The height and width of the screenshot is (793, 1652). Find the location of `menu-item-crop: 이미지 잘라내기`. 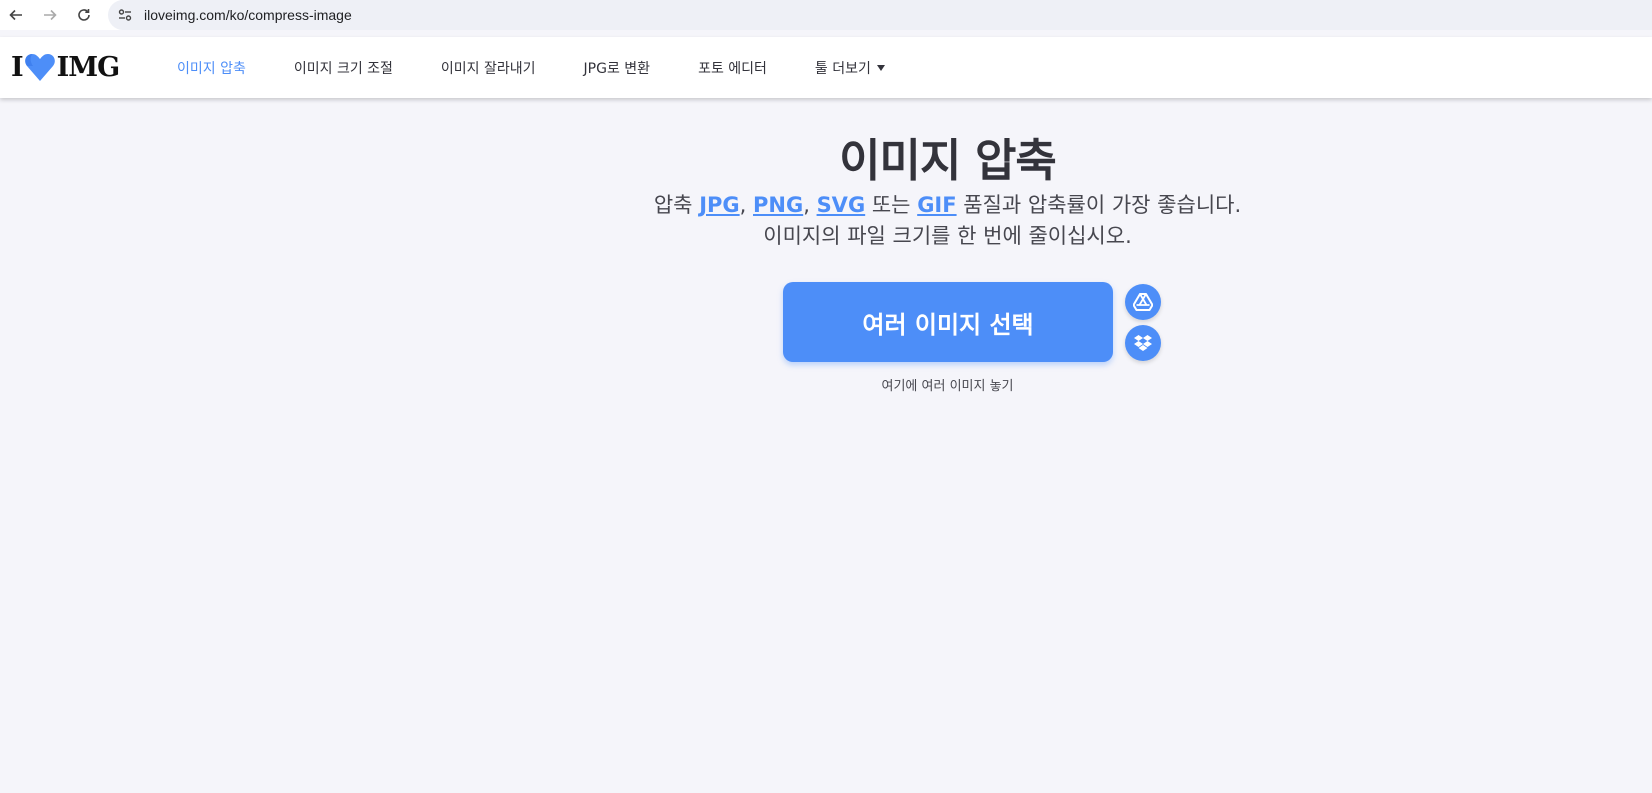

menu-item-crop: 이미지 잘라내기 is located at coordinates (488, 68).